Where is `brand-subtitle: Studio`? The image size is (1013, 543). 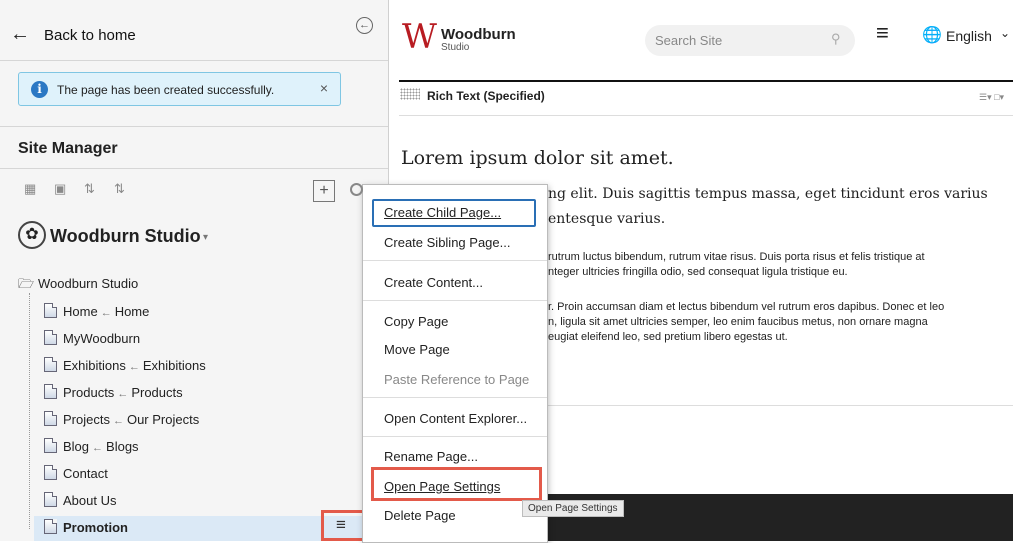 brand-subtitle: Studio is located at coordinates (455, 47).